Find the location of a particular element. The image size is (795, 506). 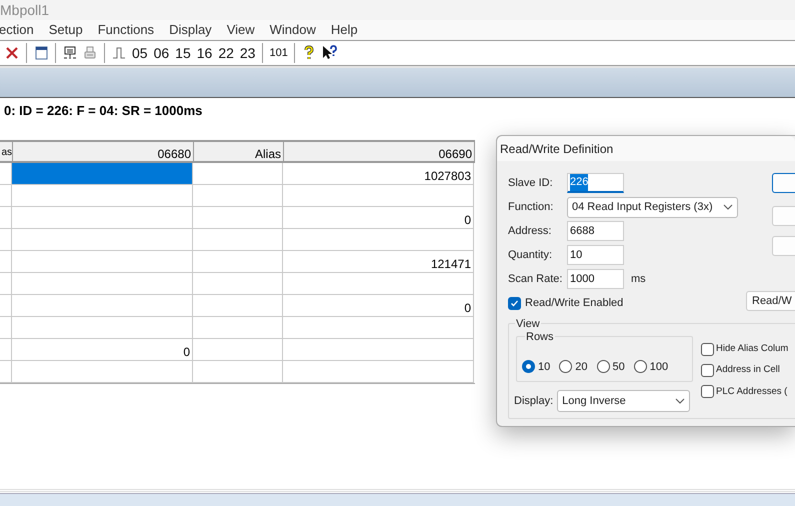

toolbar-button: 06 is located at coordinates (161, 53).